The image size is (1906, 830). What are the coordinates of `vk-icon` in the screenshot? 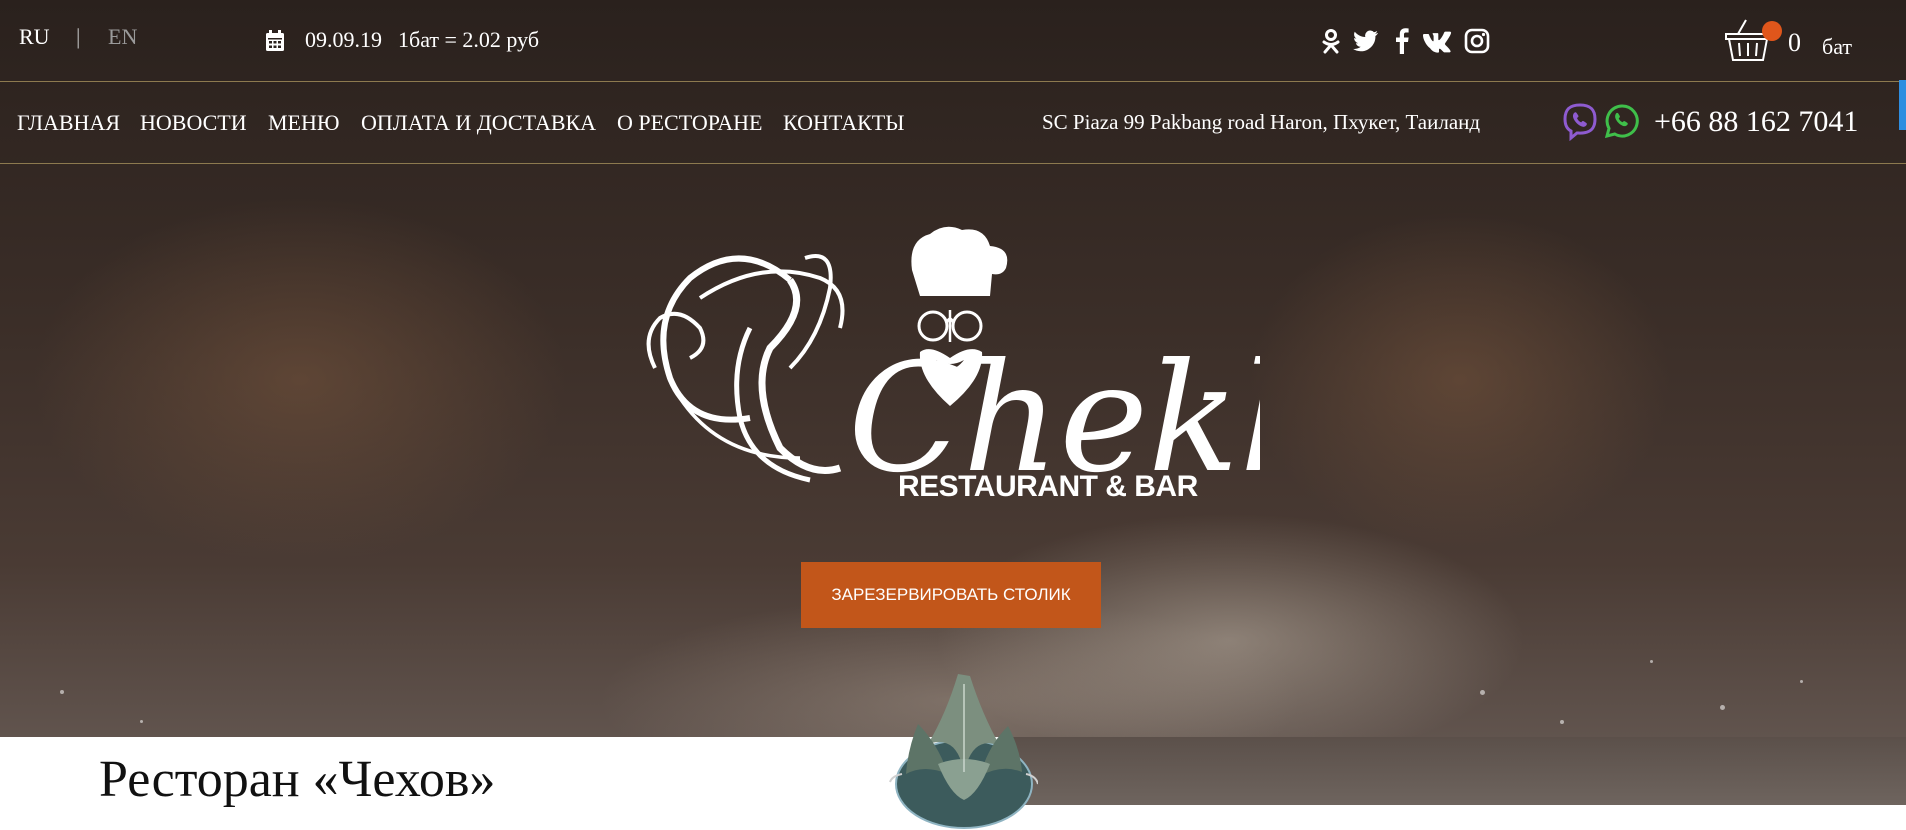 It's located at (1438, 41).